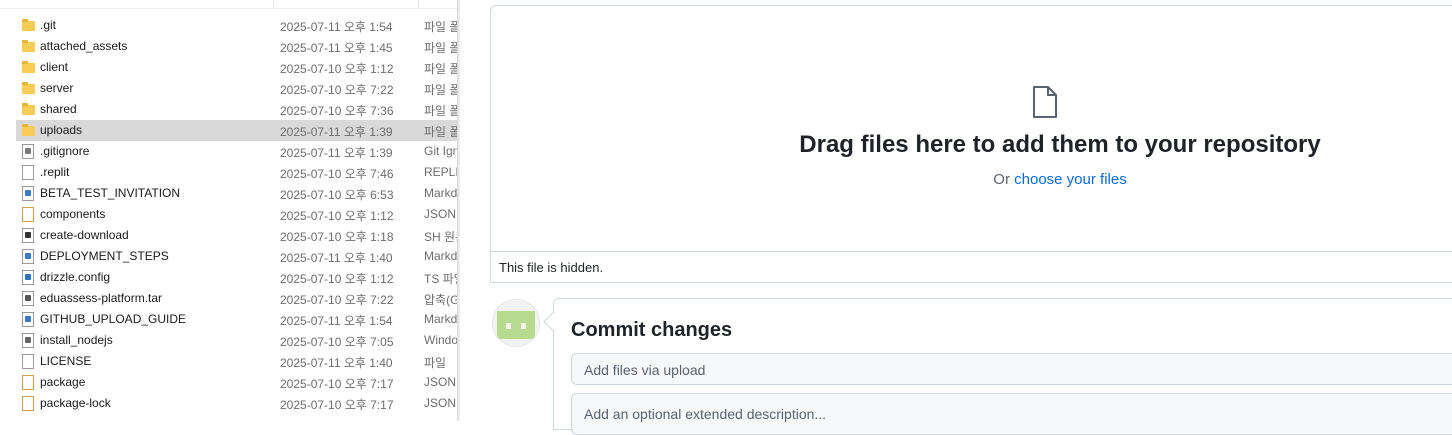  I want to click on identicon-icon, so click(516, 323).